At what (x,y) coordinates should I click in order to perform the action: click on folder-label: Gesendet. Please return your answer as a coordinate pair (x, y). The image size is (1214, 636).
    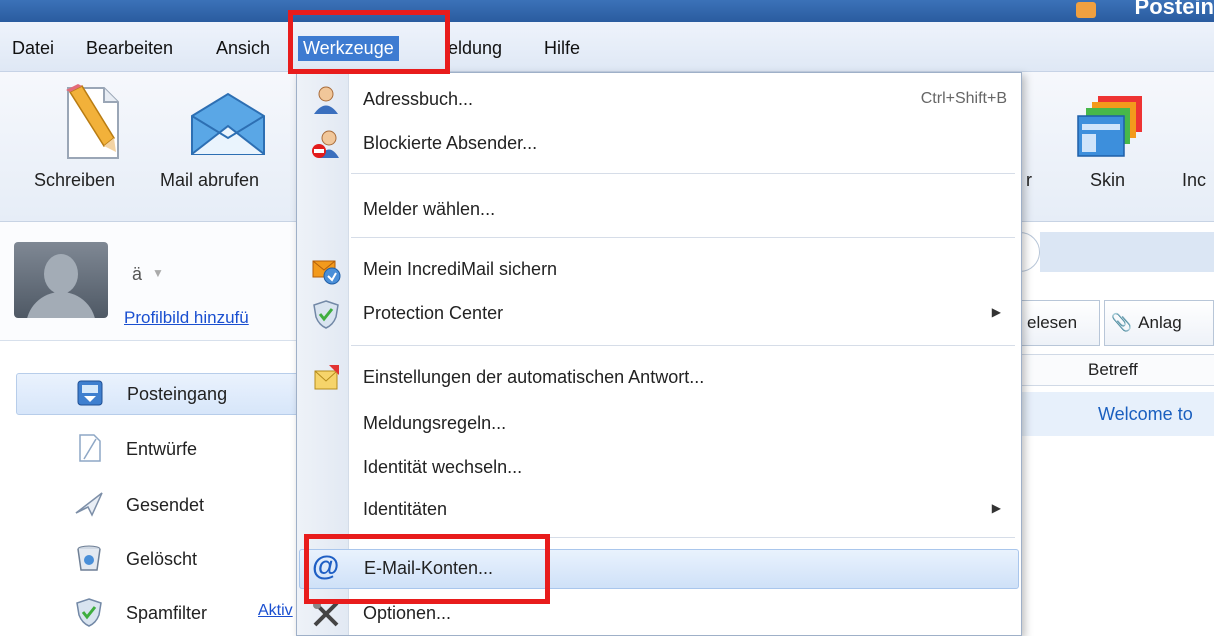
    Looking at the image, I should click on (165, 505).